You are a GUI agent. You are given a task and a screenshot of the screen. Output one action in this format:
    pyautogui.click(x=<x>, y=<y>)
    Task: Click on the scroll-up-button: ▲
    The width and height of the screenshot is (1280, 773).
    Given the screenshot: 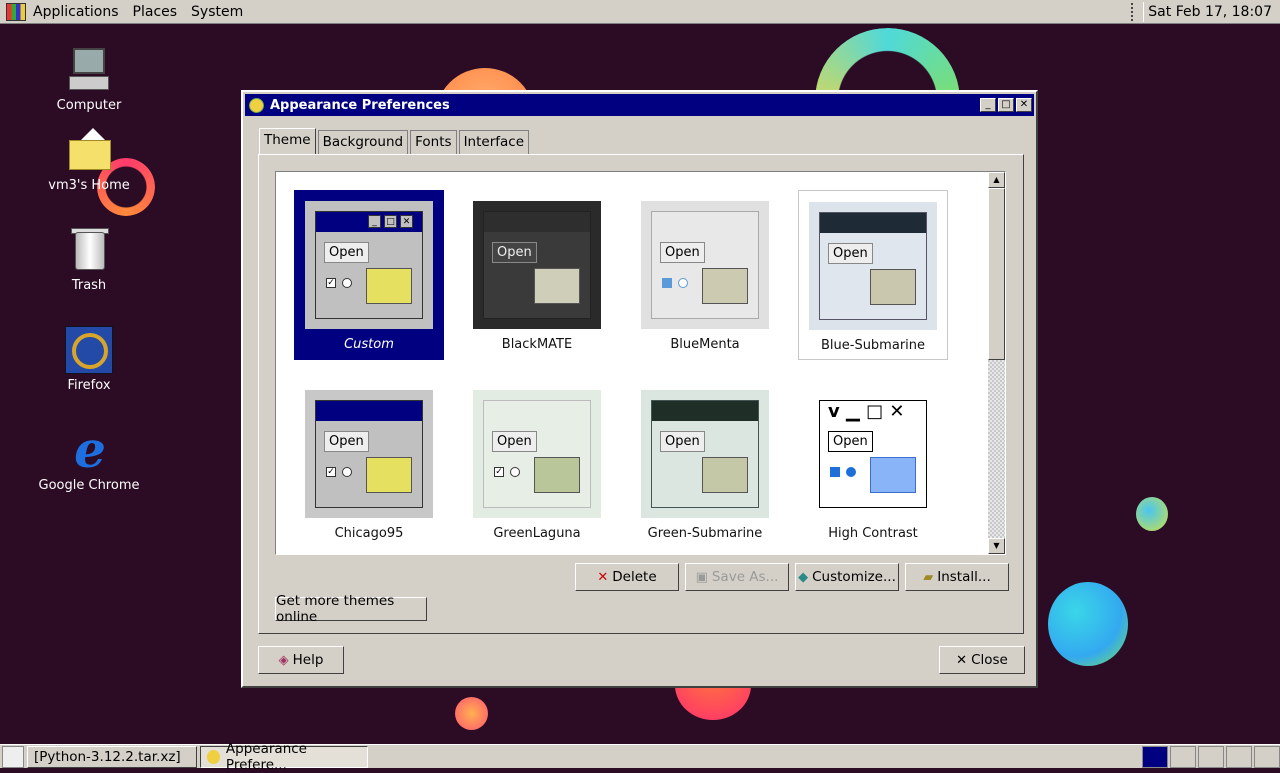 What is the action you would take?
    pyautogui.click(x=996, y=180)
    